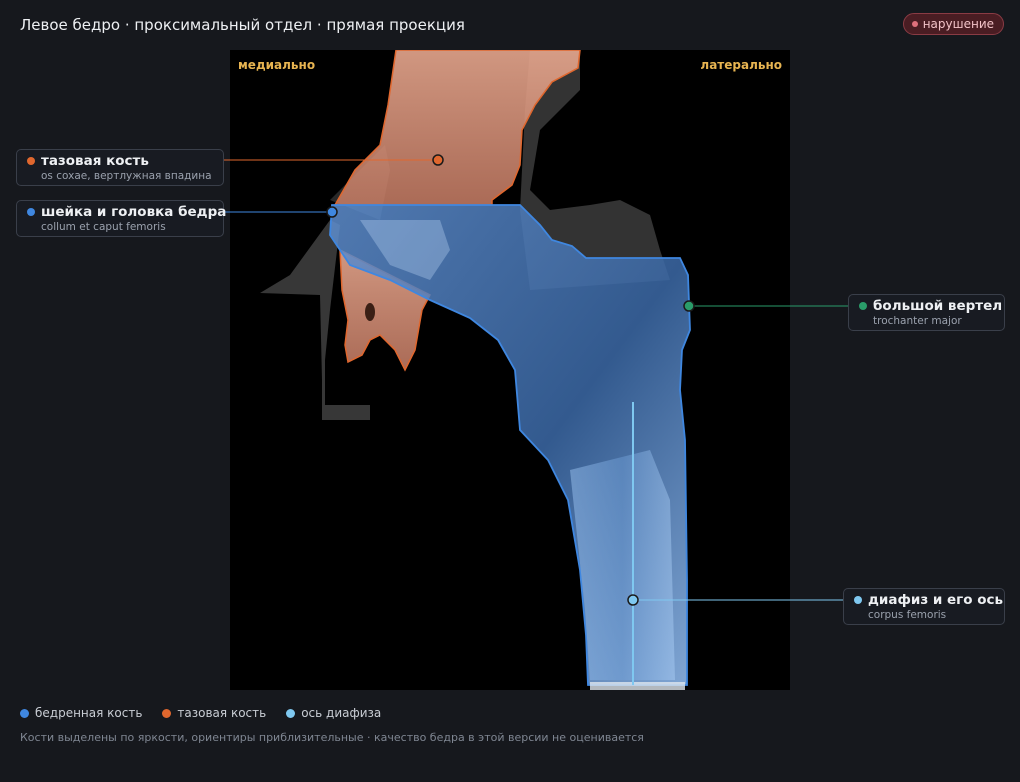  I want to click on callout-shaft-sublabel: corpus femoris, so click(907, 615).